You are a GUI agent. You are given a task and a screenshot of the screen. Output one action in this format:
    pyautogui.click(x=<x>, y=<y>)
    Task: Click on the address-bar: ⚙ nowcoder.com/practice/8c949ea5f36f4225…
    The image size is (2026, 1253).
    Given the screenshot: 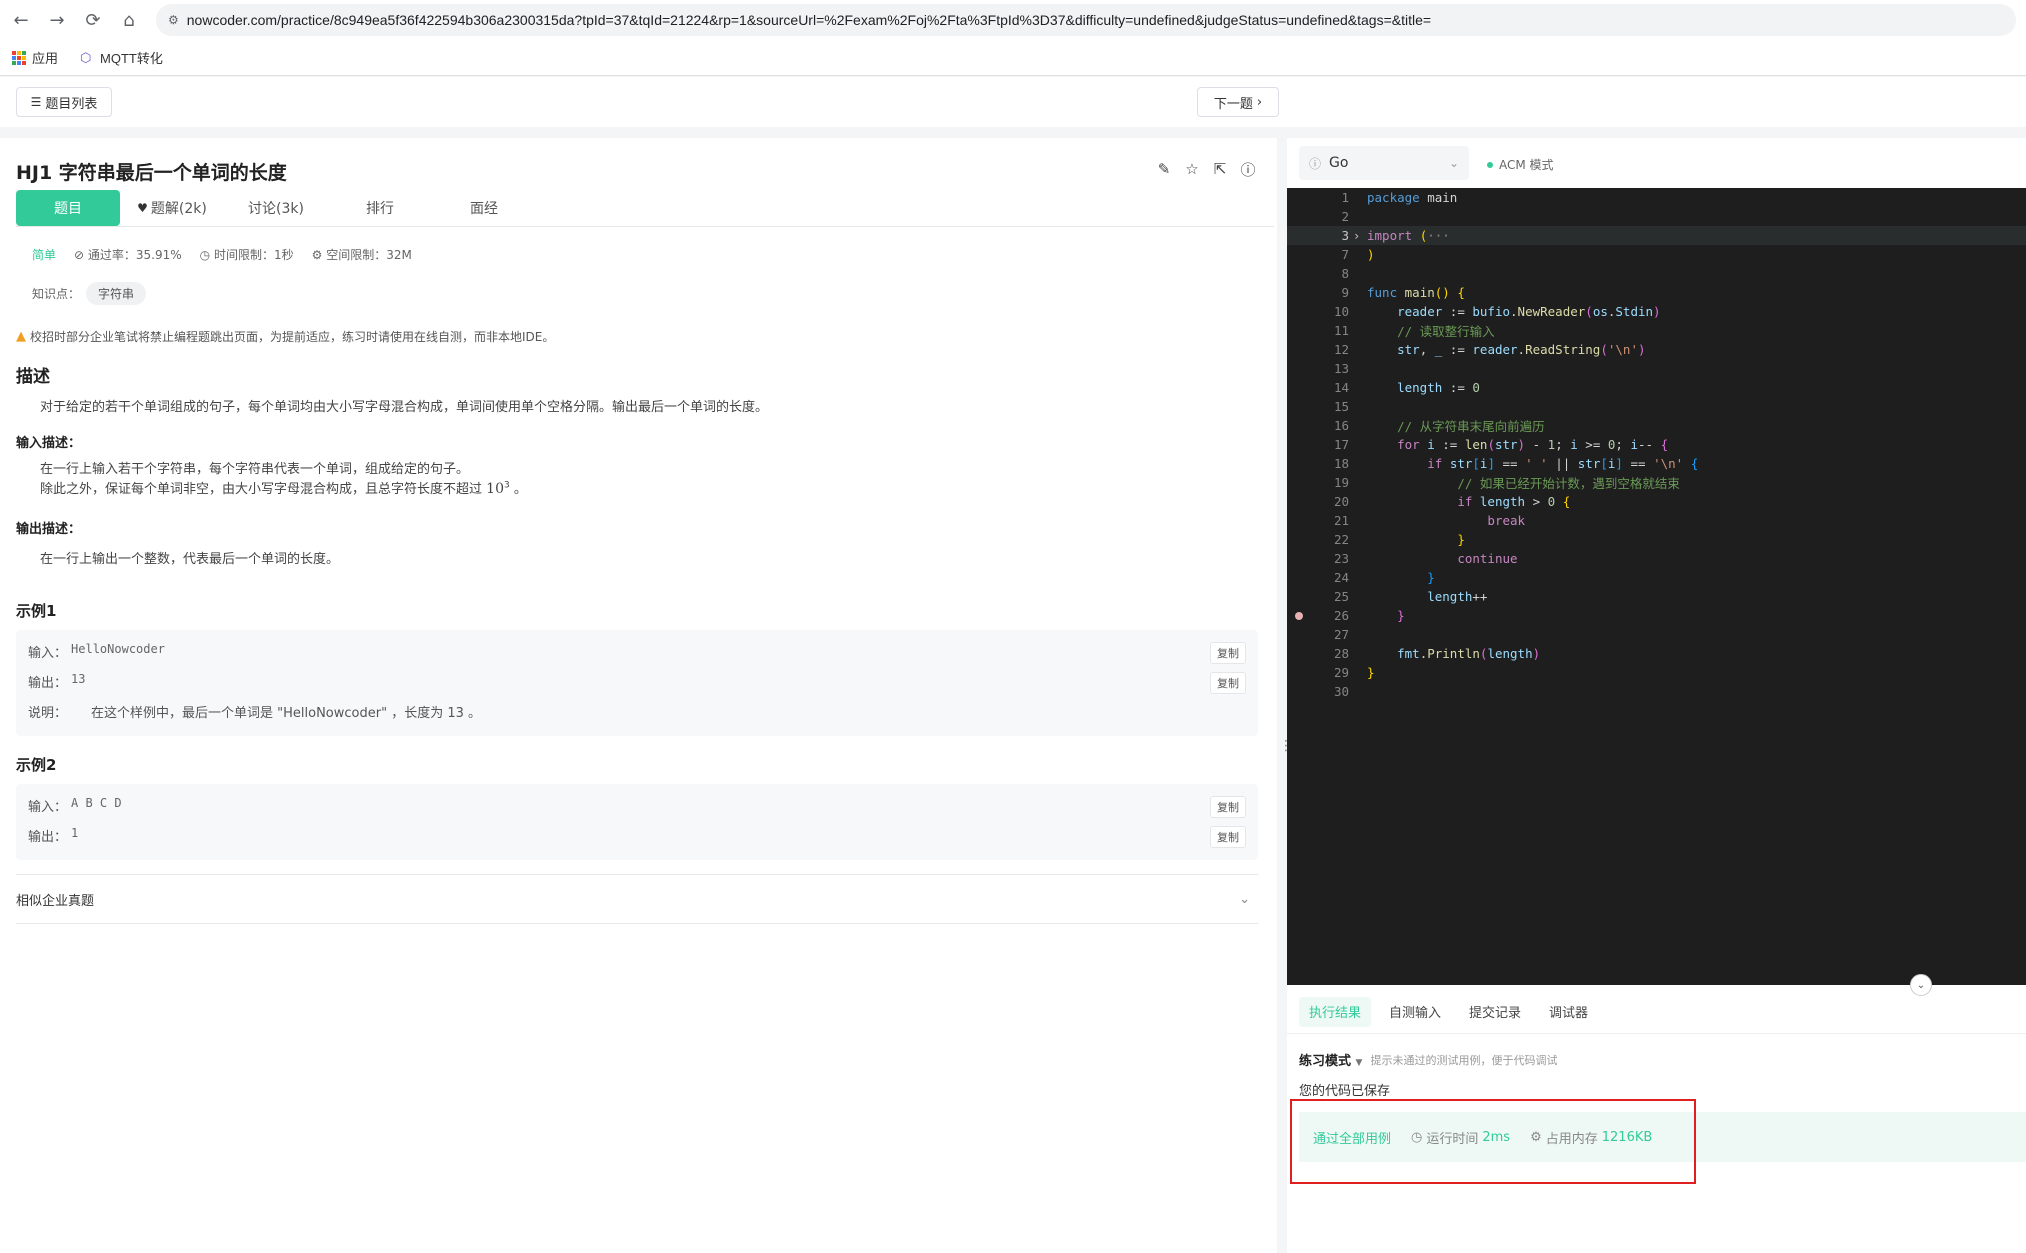 What is the action you would take?
    pyautogui.click(x=1086, y=20)
    